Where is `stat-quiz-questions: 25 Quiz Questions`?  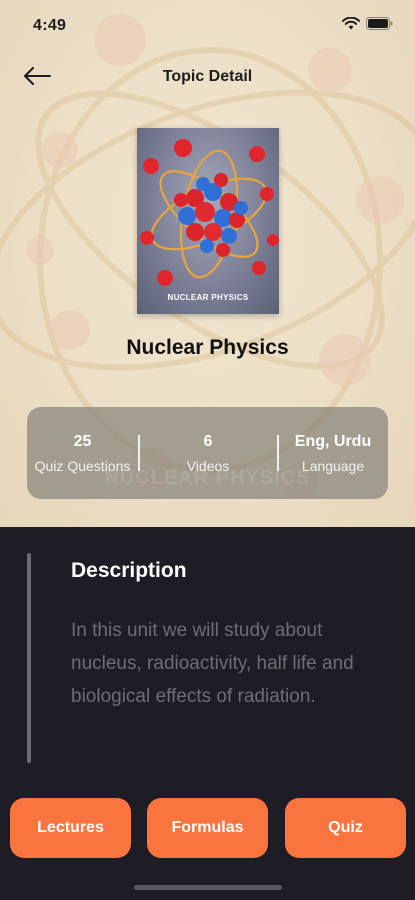 stat-quiz-questions: 25 Quiz Questions is located at coordinates (82, 453).